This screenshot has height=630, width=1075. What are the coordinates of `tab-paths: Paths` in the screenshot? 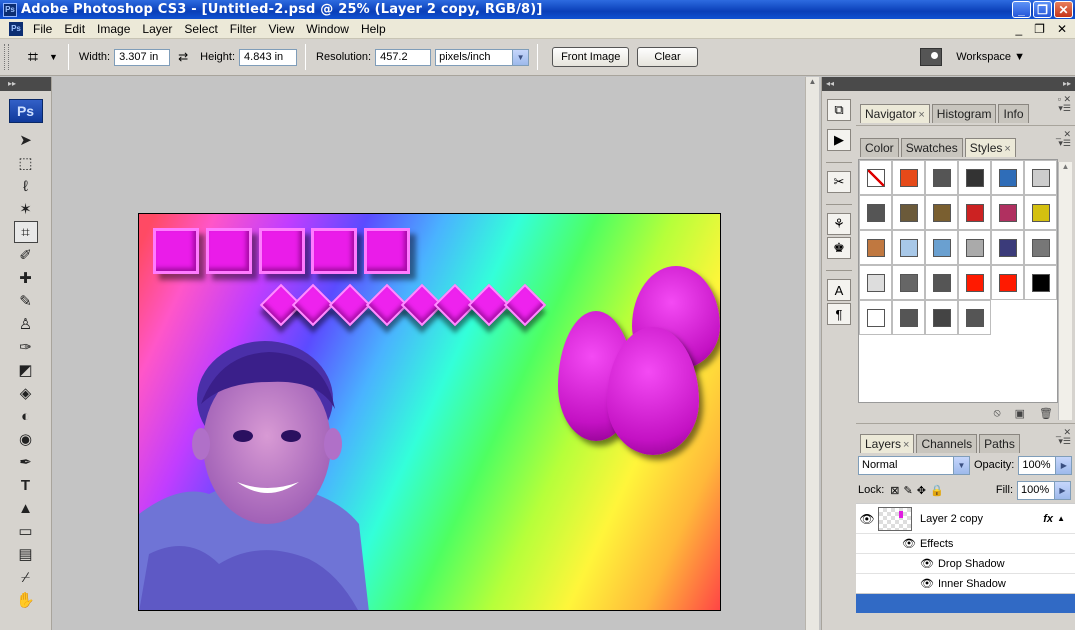 It's located at (999, 443).